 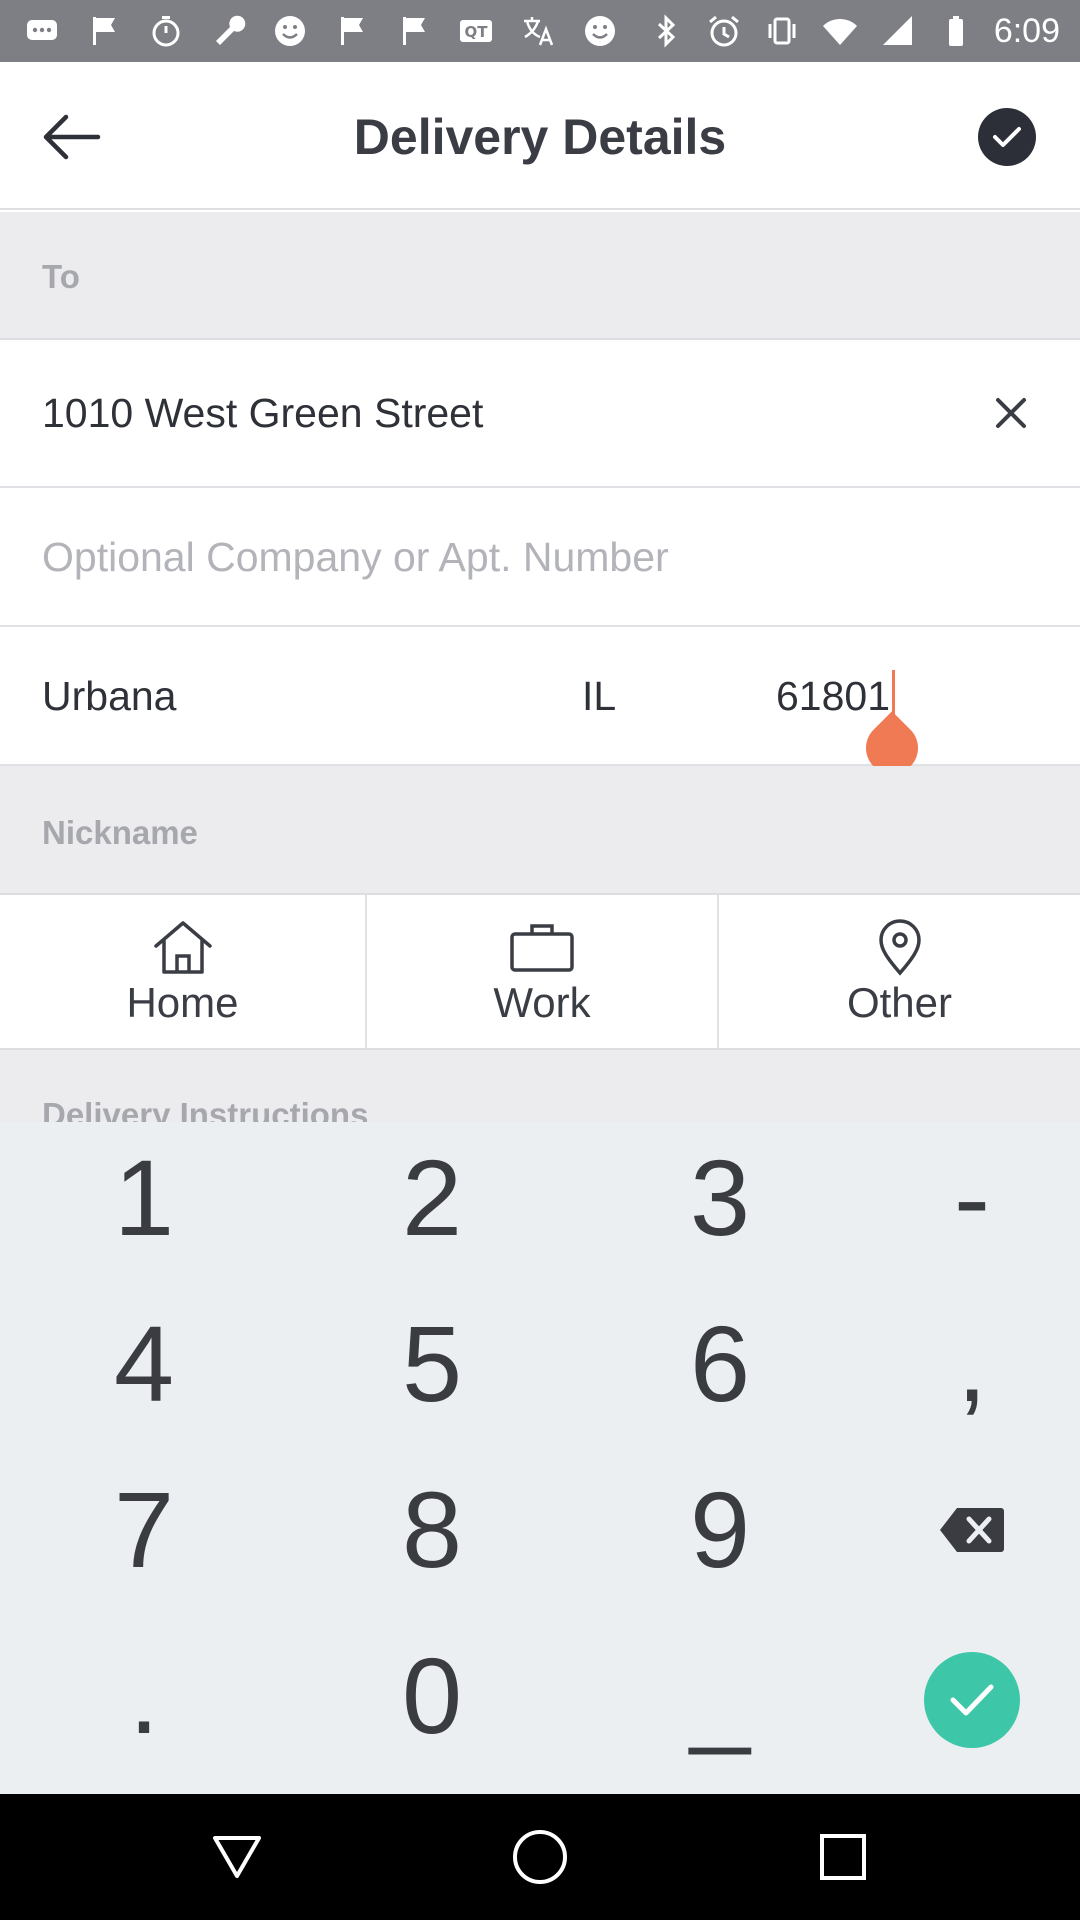 What do you see at coordinates (899, 1002) in the screenshot?
I see `nickname-other-label: Other` at bounding box center [899, 1002].